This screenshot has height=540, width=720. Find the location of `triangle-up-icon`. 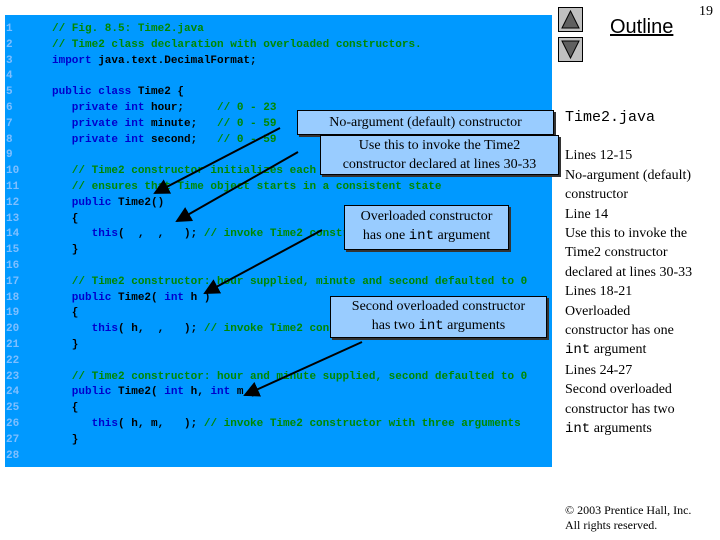

triangle-up-icon is located at coordinates (570, 19).